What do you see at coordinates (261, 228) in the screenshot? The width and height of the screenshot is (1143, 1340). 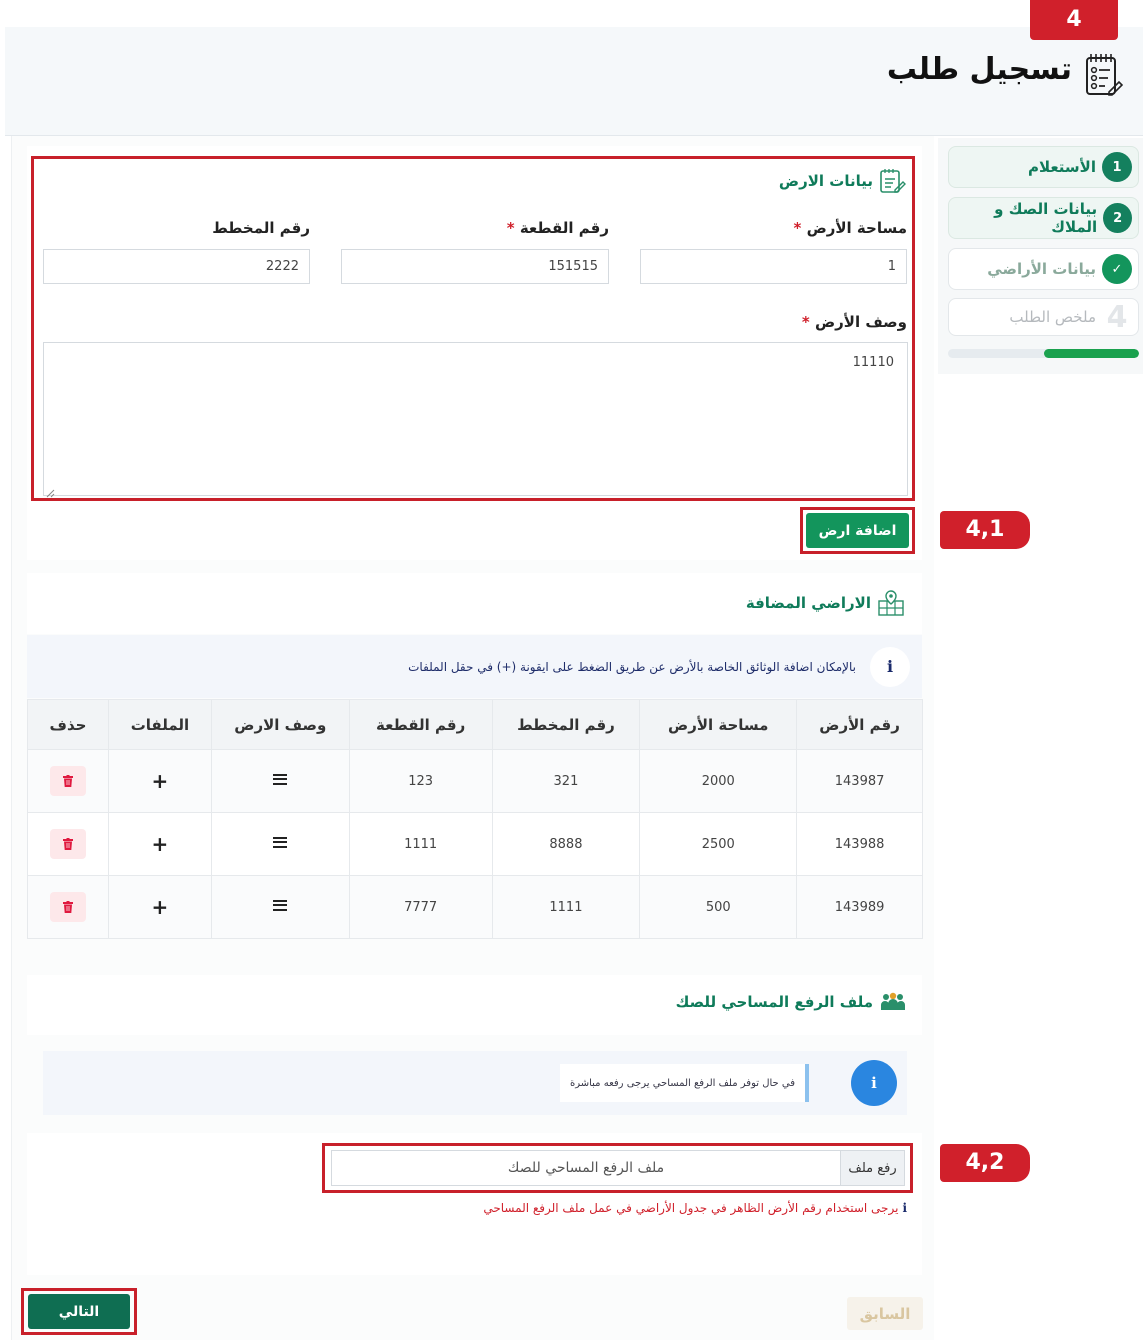 I see `plan-label: رقم المخطط` at bounding box center [261, 228].